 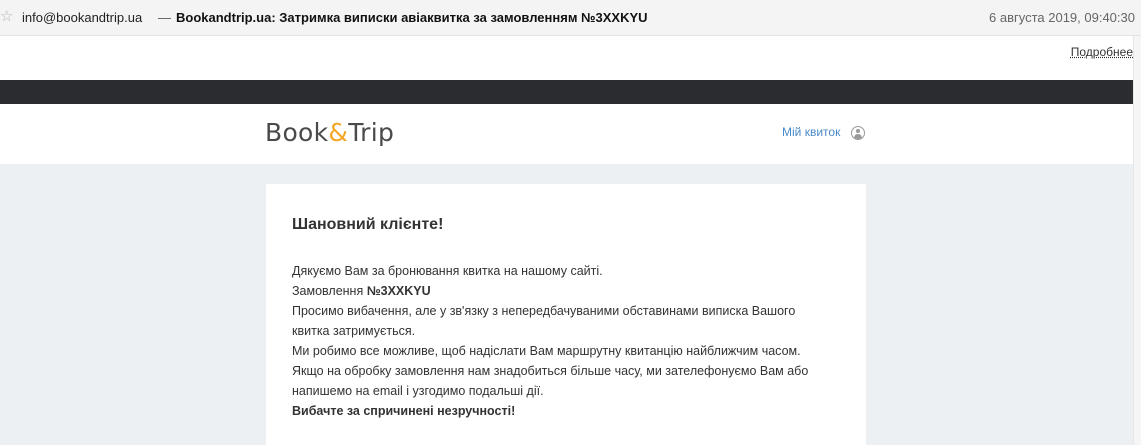 I want to click on order-label: Замовлення, so click(x=329, y=291).